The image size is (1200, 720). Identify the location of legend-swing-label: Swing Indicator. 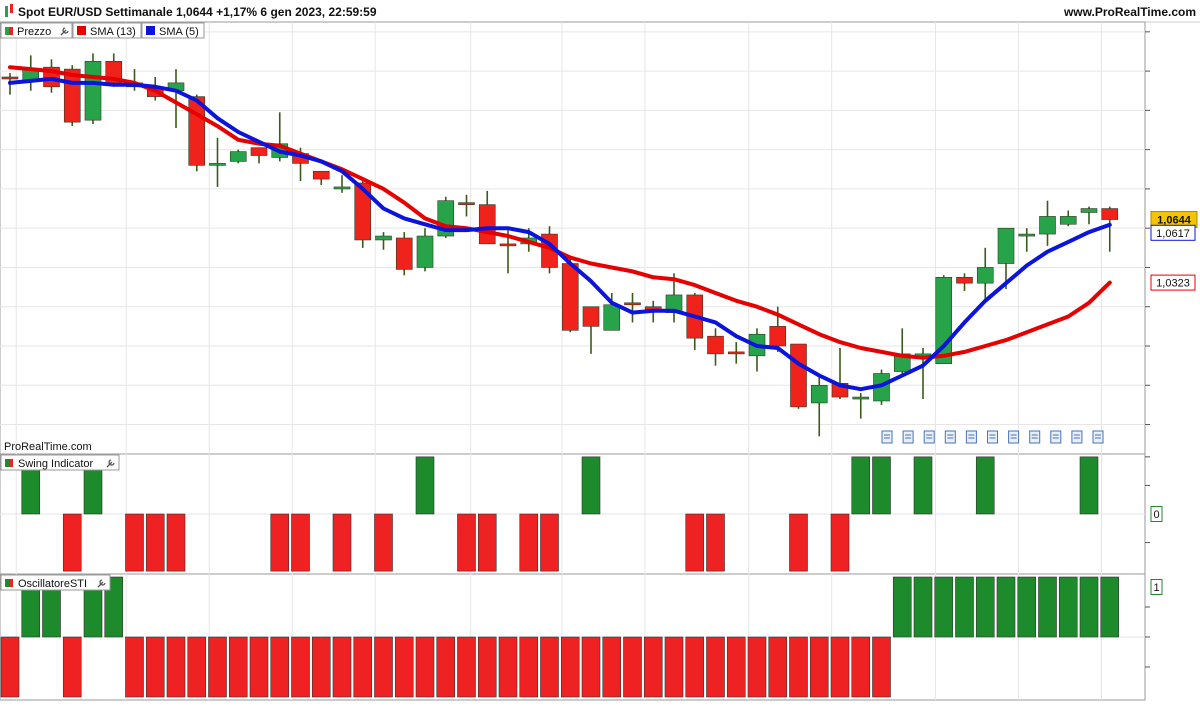
(56, 464).